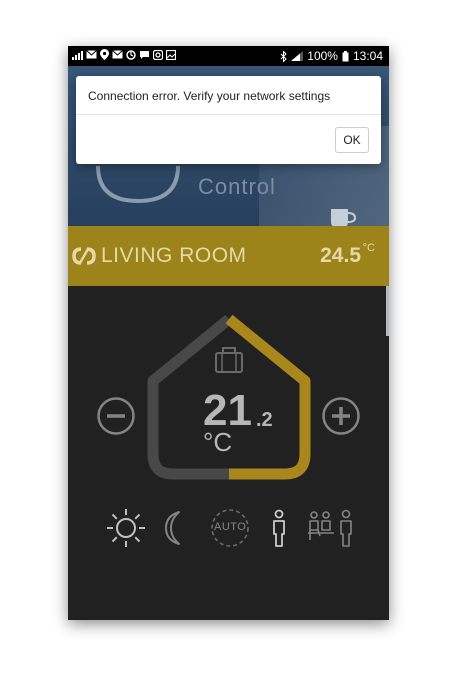 This screenshot has width=450, height=677. Describe the element at coordinates (345, 55) in the screenshot. I see `battery-icon` at that location.